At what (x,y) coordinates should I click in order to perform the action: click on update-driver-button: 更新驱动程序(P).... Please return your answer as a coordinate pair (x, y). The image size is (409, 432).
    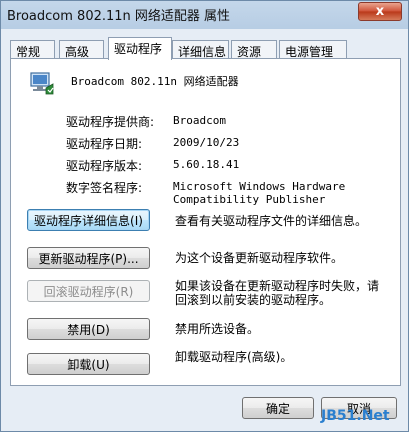
    Looking at the image, I should click on (88, 258).